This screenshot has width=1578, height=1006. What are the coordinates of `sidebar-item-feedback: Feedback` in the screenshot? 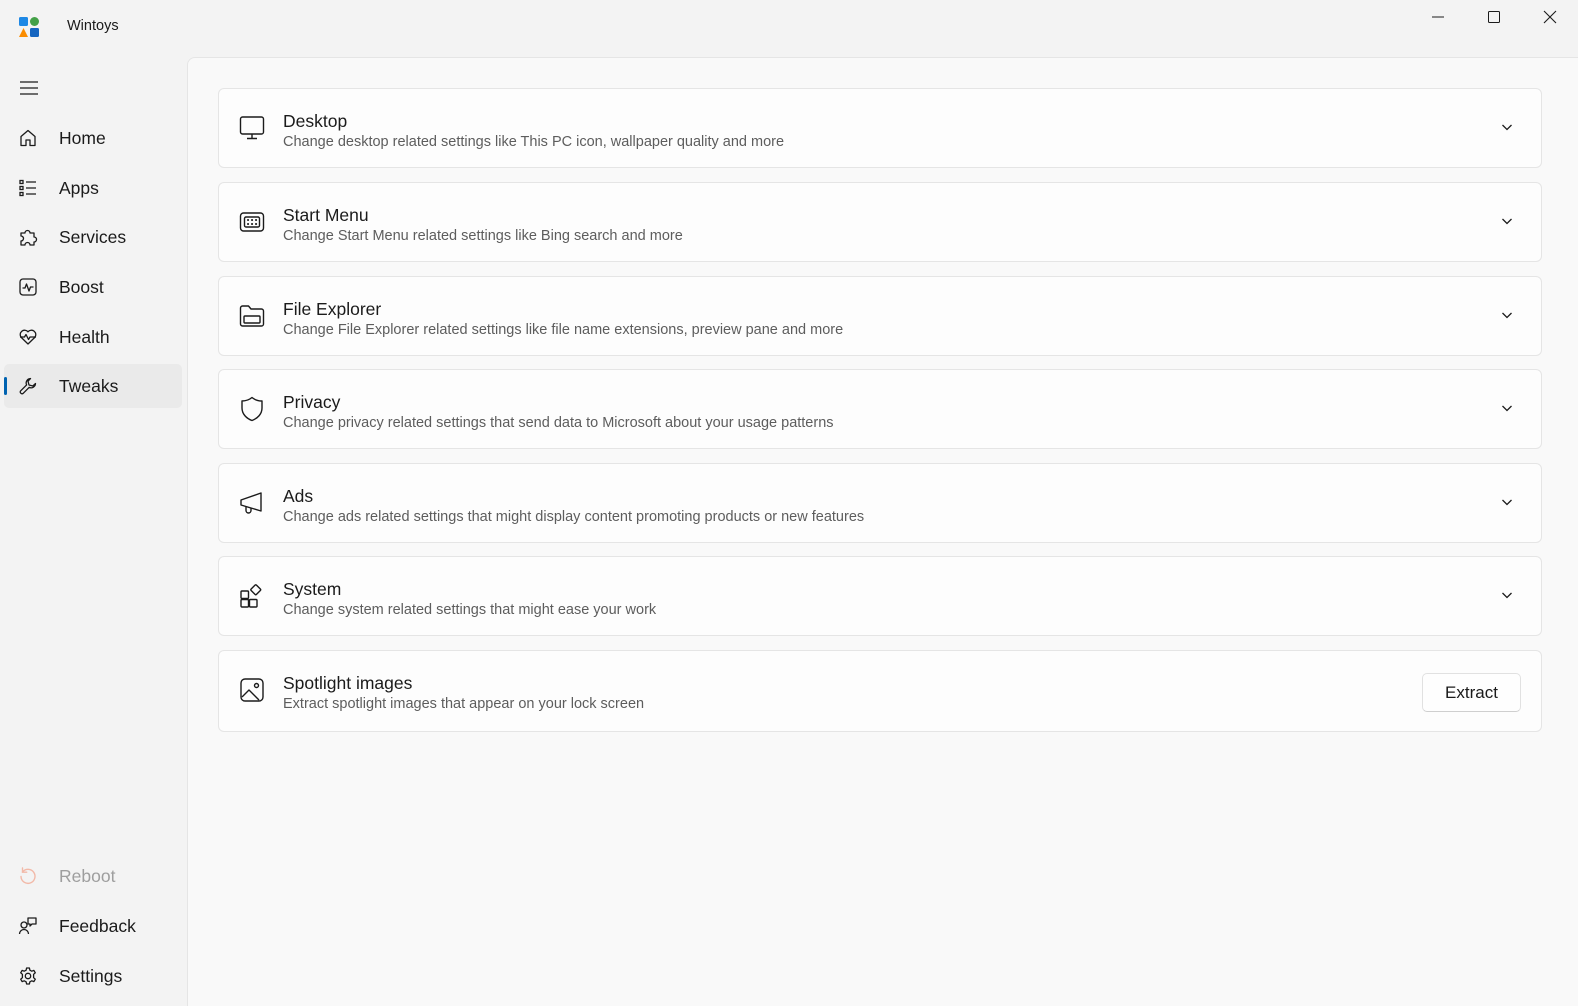 It's located at (93, 926).